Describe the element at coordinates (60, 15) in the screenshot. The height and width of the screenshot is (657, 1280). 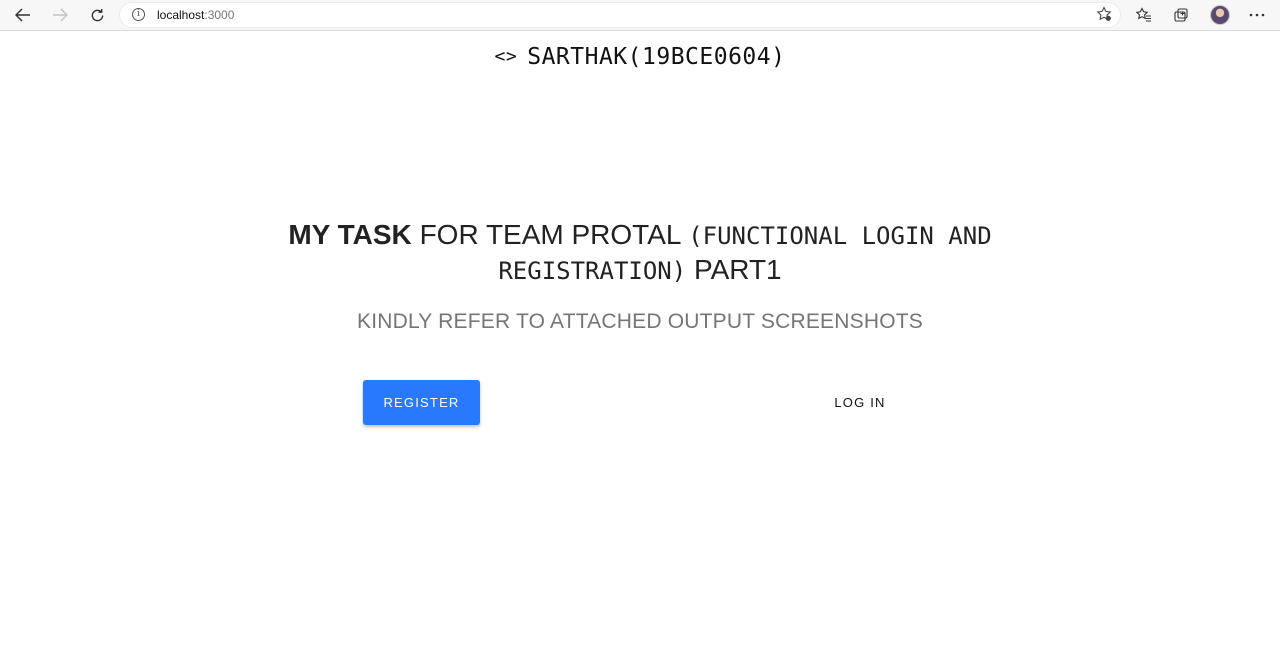
I see `forward-arrow-icon` at that location.